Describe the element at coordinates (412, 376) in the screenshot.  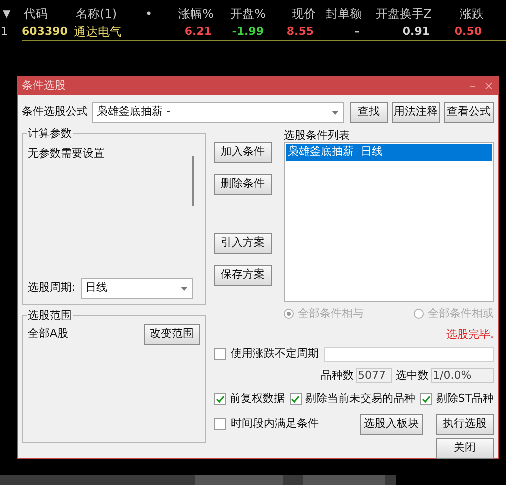
I see `count-label: 选中数` at that location.